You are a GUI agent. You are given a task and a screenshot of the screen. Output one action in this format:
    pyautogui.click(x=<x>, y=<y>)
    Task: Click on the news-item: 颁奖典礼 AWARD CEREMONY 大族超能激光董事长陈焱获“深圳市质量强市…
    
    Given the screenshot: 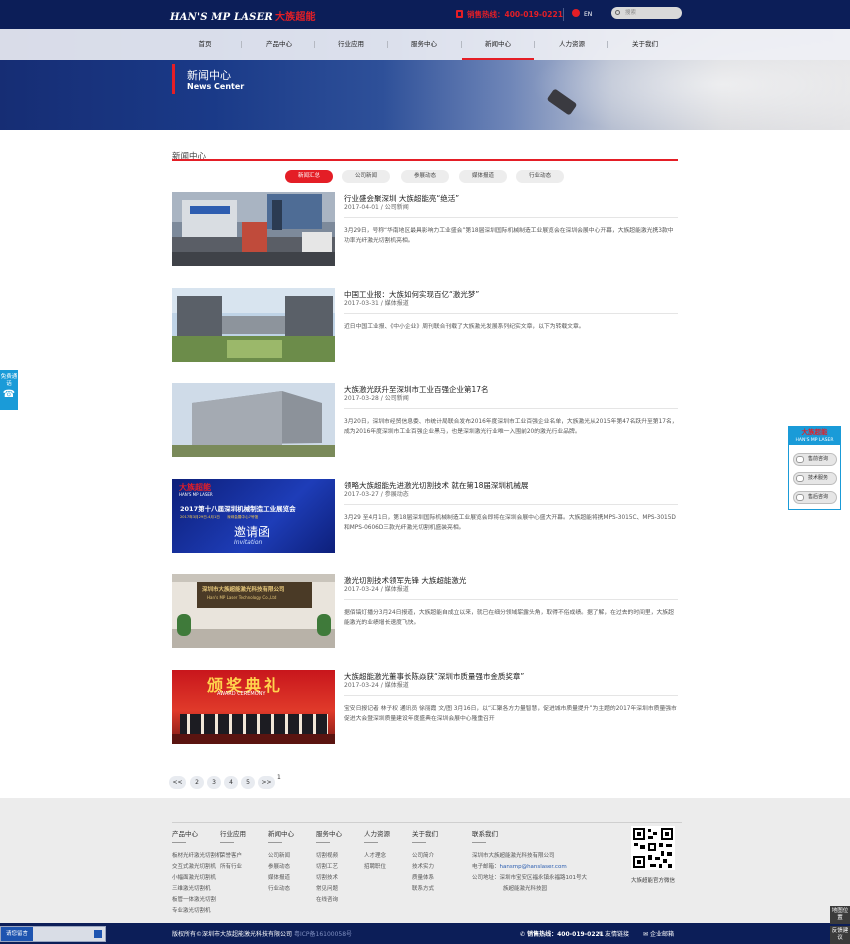 What is the action you would take?
    pyautogui.click(x=425, y=707)
    